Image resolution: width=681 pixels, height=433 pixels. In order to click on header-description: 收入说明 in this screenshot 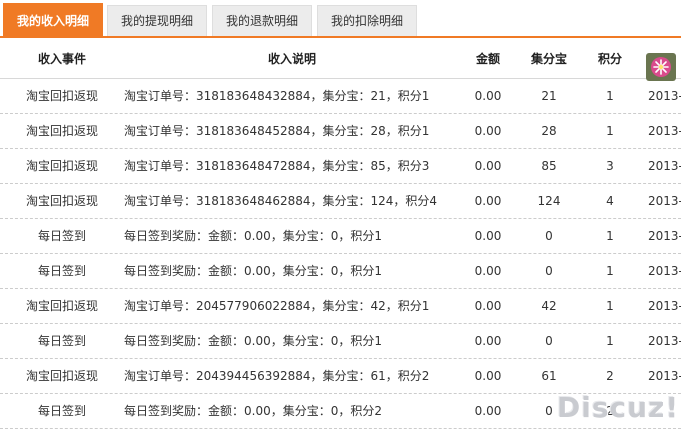, I will do `click(291, 58)`.